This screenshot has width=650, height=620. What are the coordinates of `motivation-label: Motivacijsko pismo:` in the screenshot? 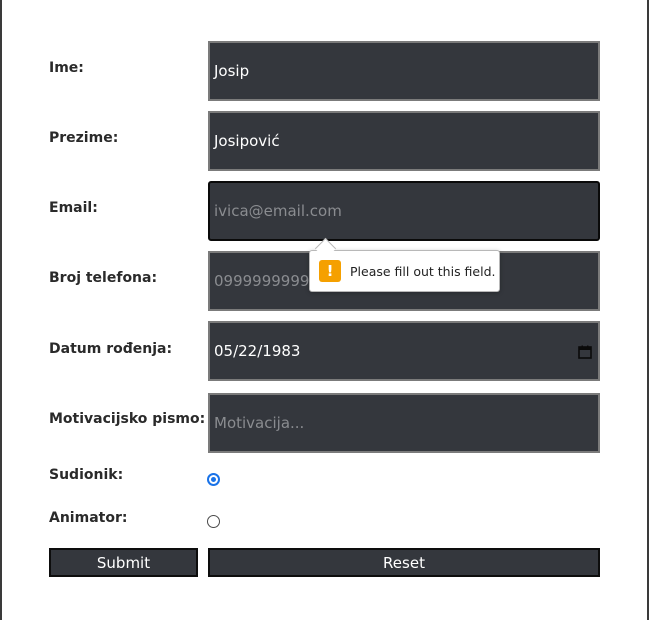 It's located at (127, 419).